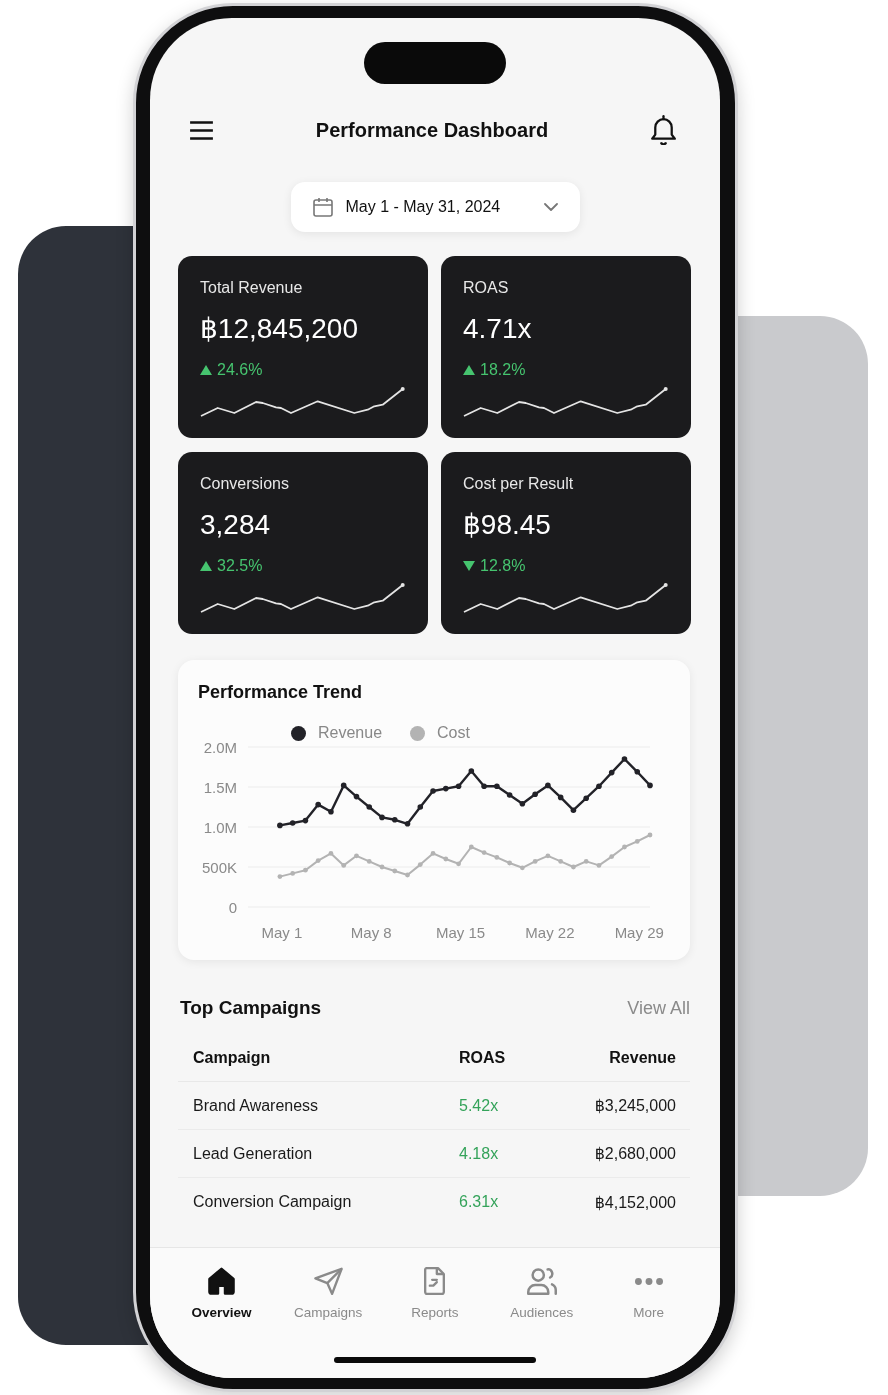  Describe the element at coordinates (435, 207) in the screenshot. I see `date-range-picker: May 1 - May 31, 2024` at that location.